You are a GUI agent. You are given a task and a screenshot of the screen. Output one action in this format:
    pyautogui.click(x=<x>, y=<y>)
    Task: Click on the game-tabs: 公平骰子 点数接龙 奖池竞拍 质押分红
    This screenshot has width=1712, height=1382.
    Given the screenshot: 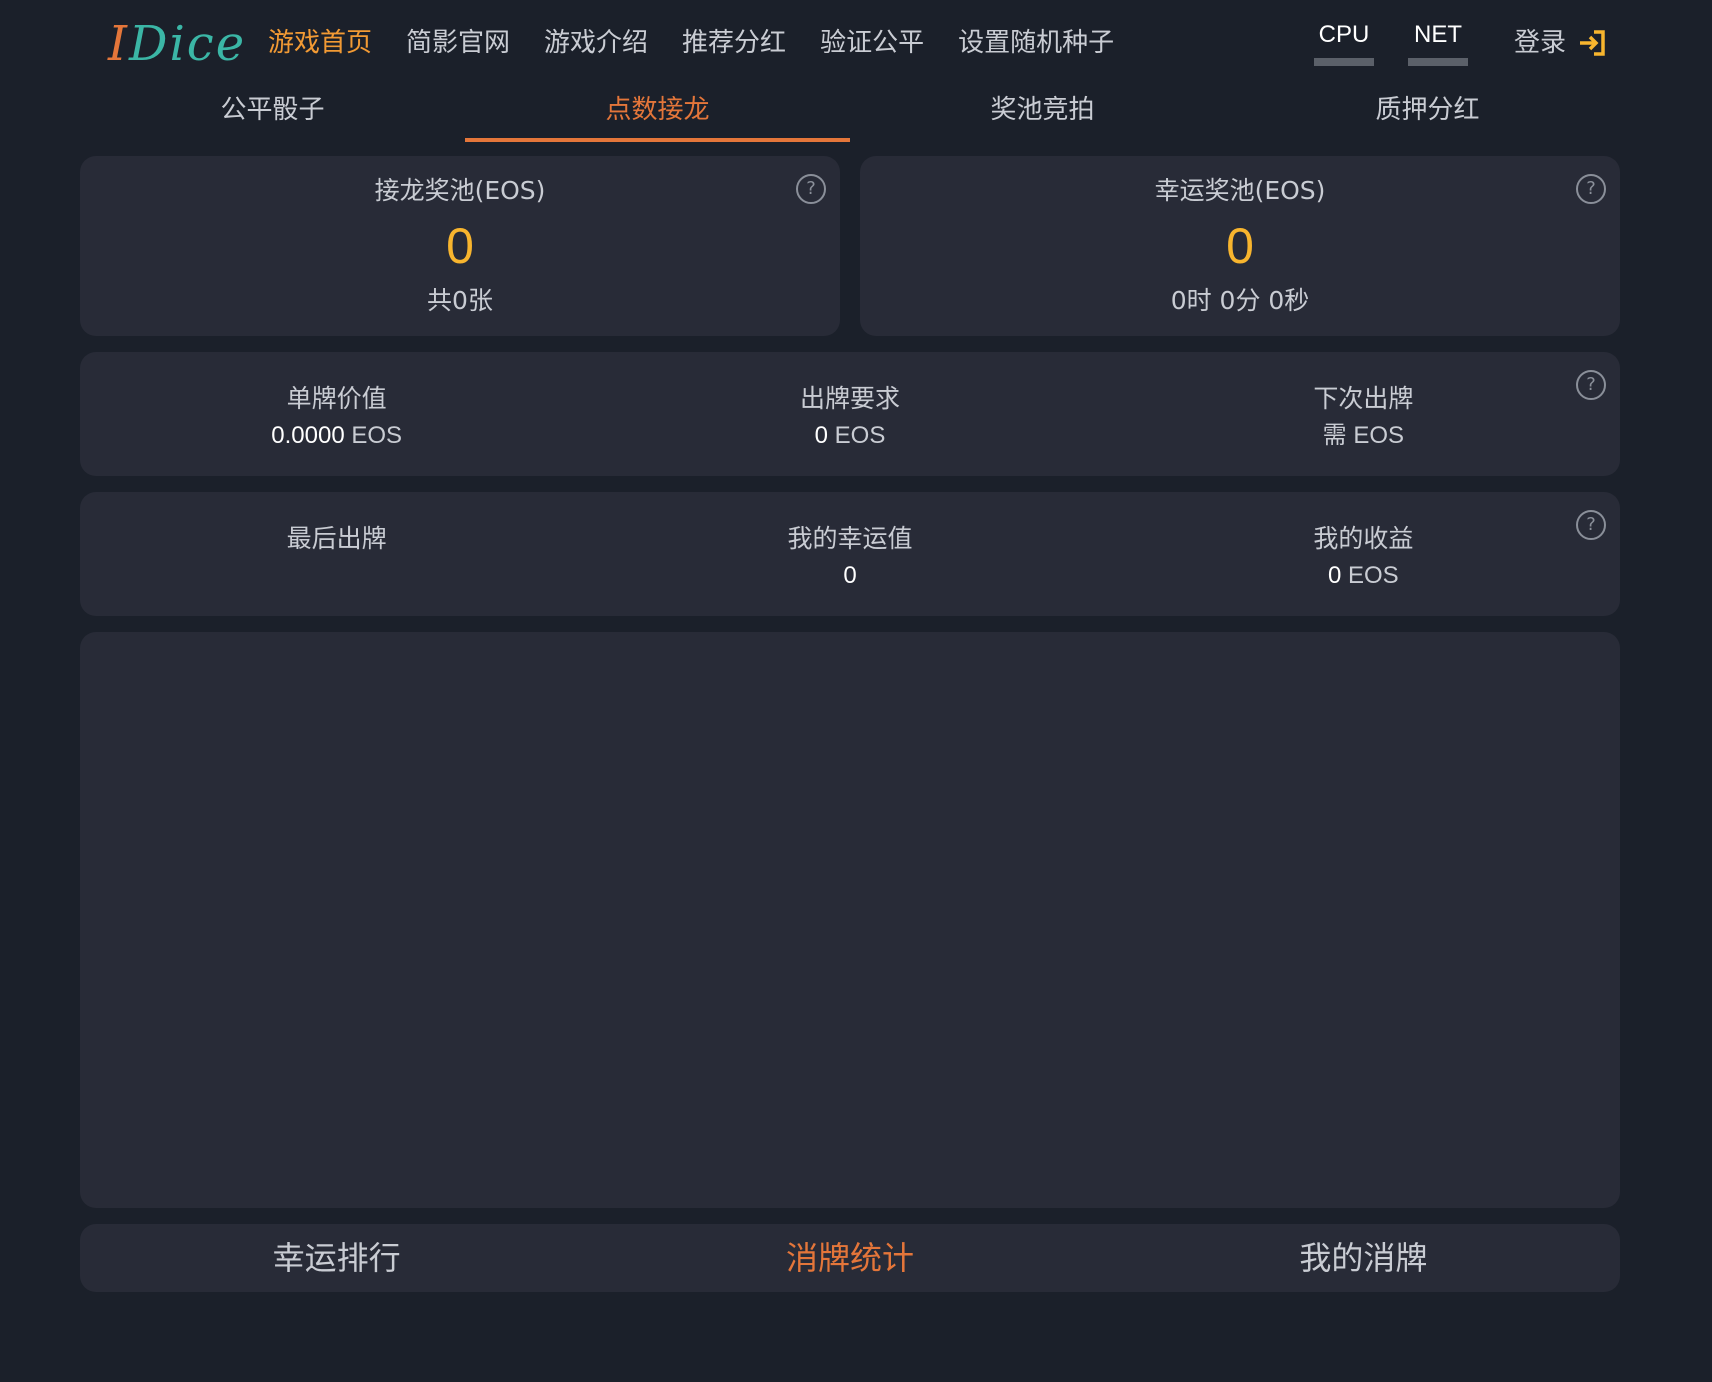 What is the action you would take?
    pyautogui.click(x=850, y=113)
    